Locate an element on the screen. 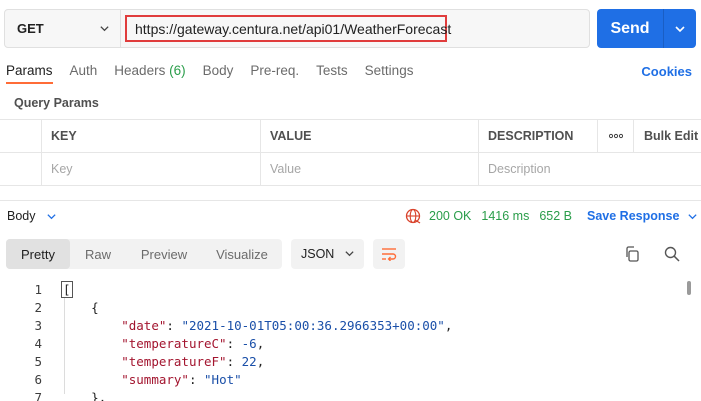  description-input: Description is located at coordinates (556, 169).